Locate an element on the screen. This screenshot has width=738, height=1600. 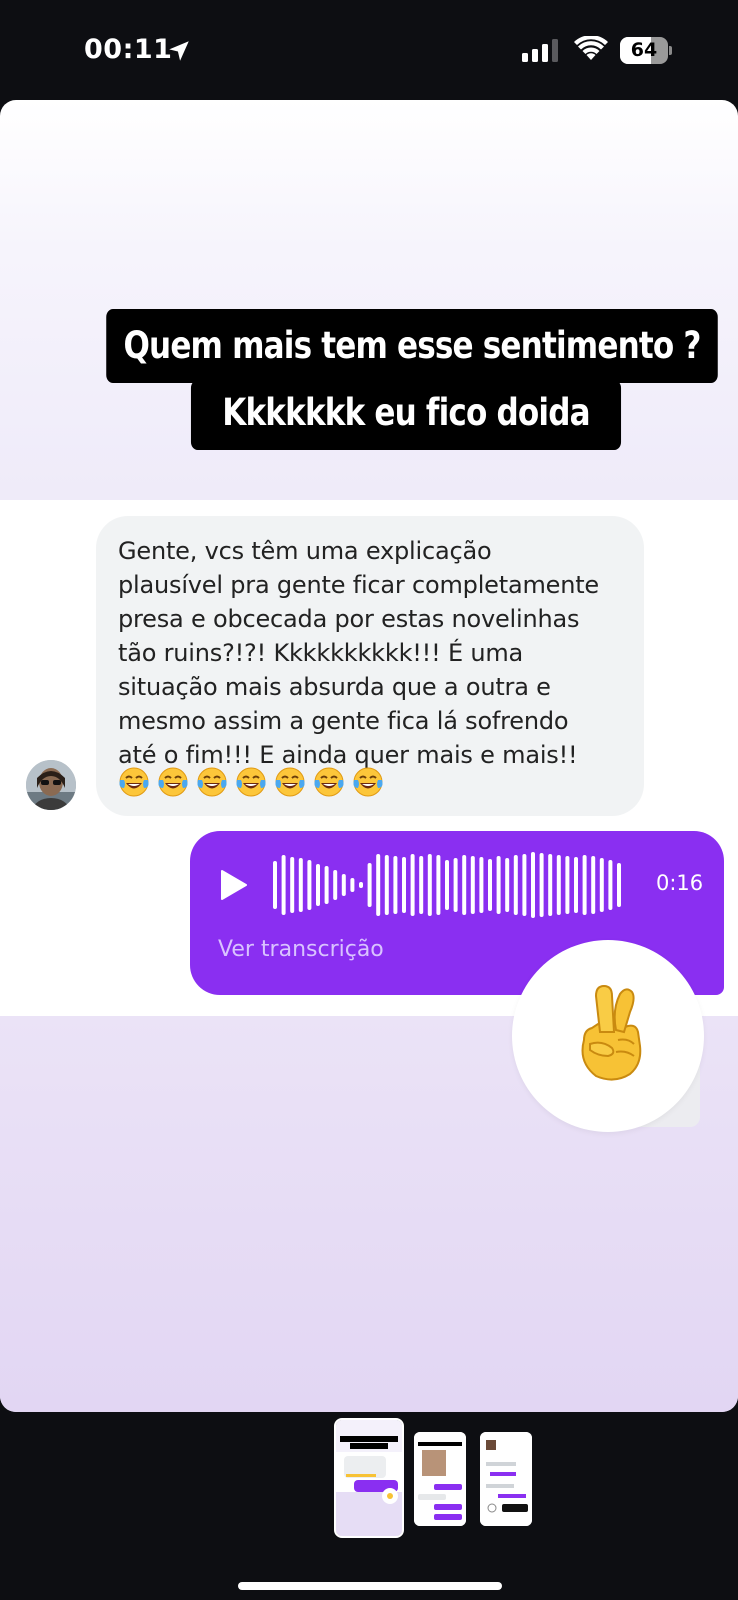
battery-level: 64 is located at coordinates (644, 50).